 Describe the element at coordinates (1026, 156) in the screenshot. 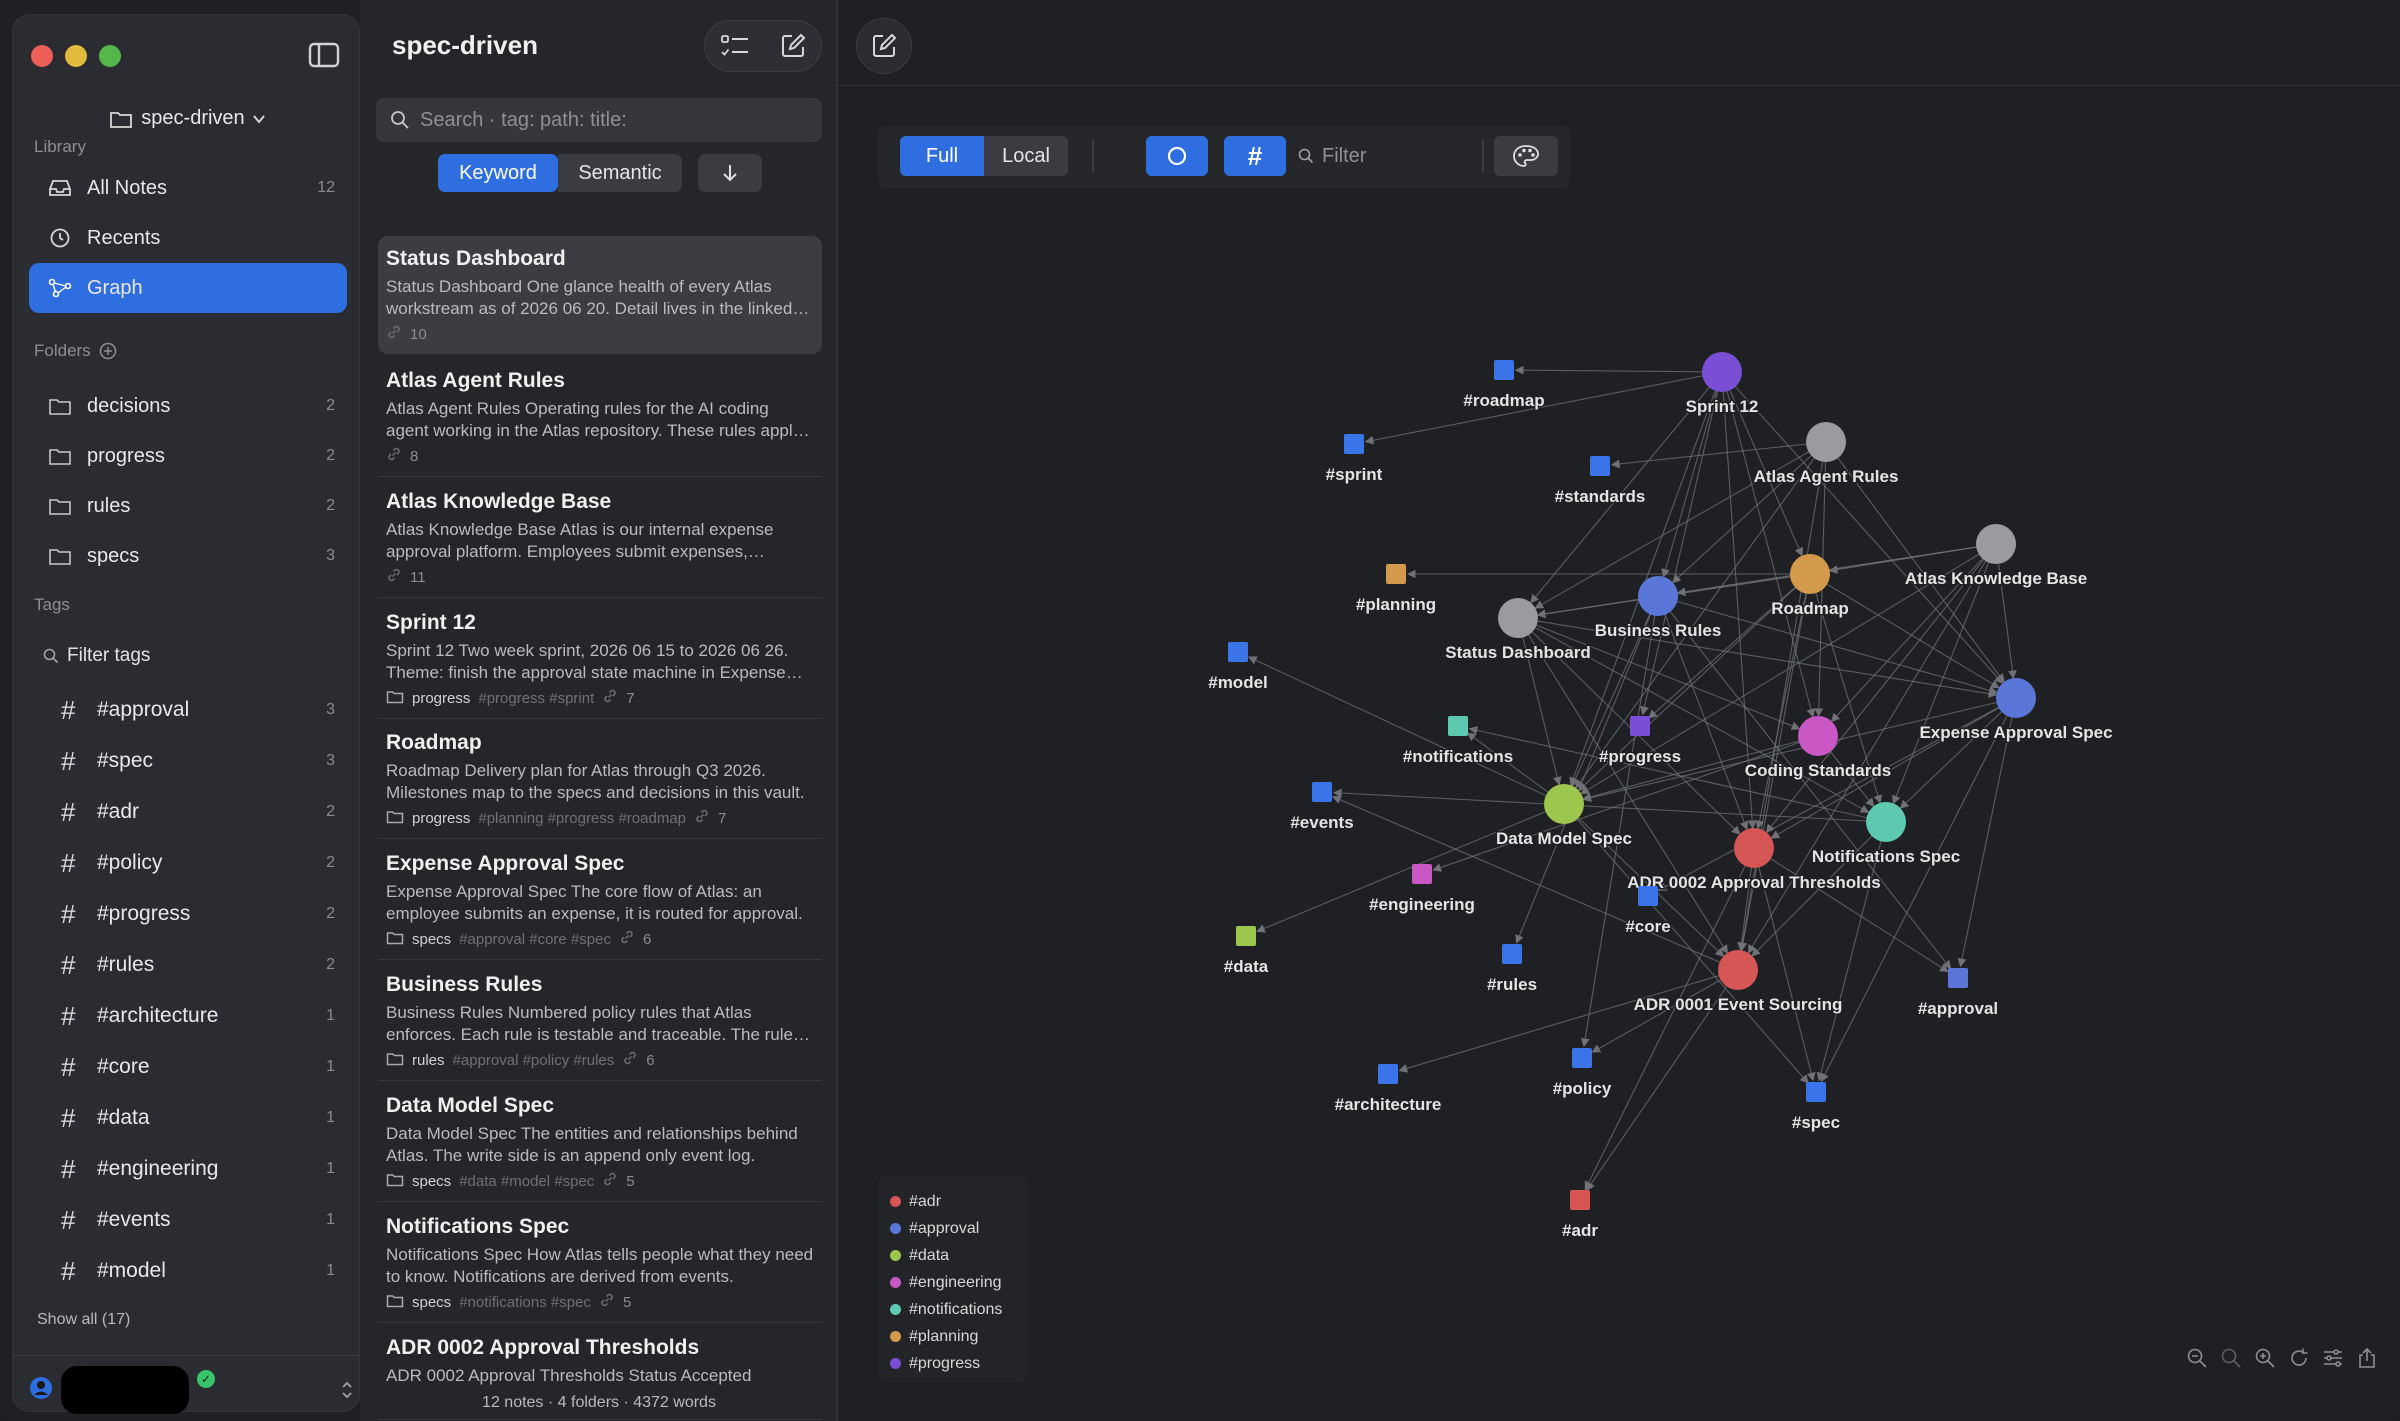

I see `local-graph-button: Local` at that location.